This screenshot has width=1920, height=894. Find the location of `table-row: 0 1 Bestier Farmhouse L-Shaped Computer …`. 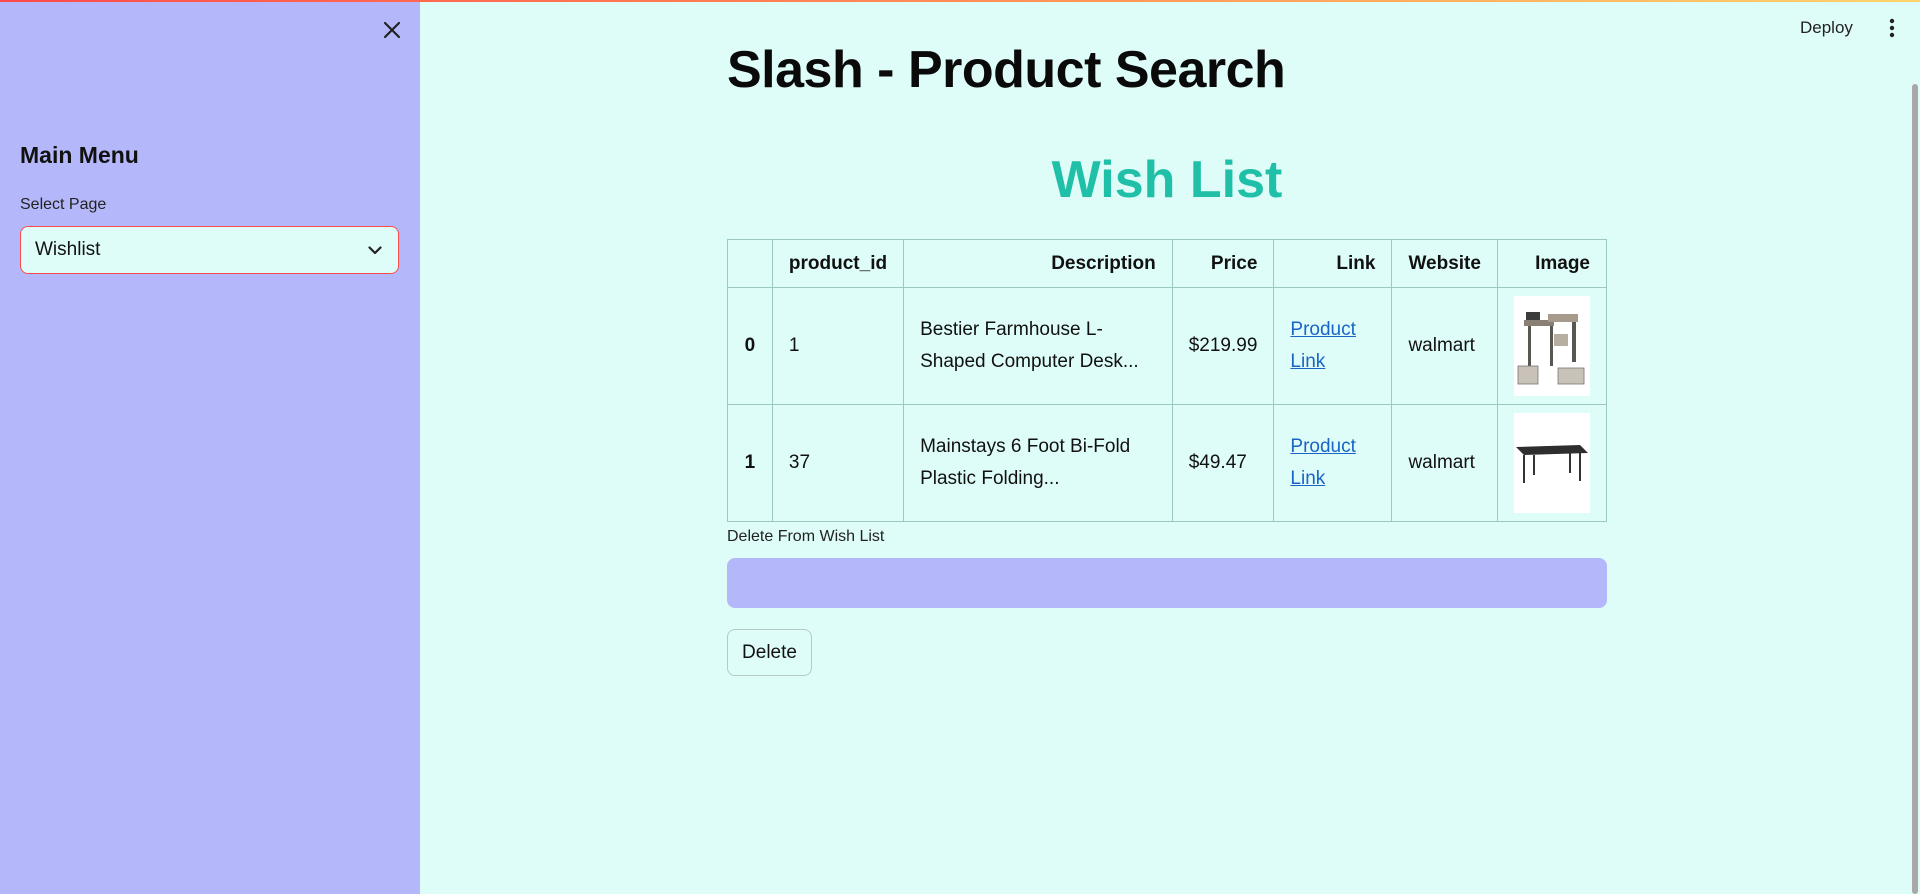

table-row: 0 1 Bestier Farmhouse L-Shaped Computer … is located at coordinates (1167, 346).